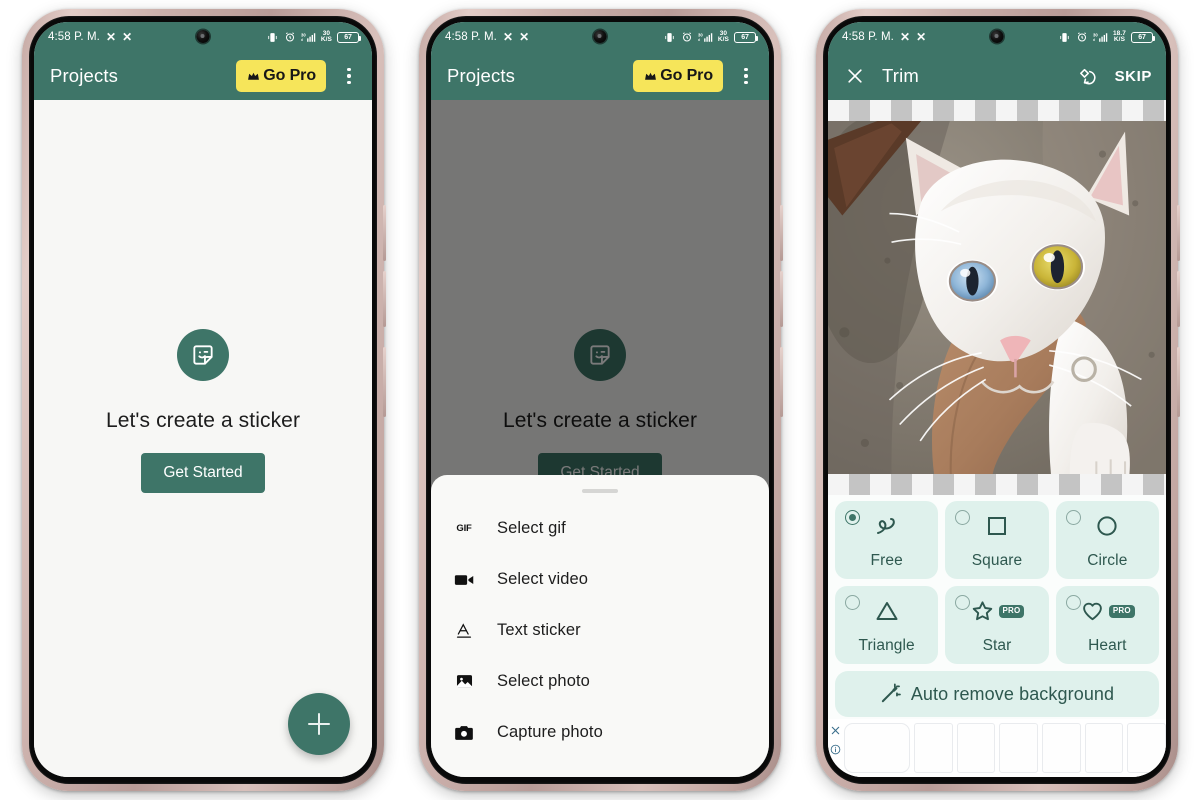 This screenshot has height=800, width=1200. I want to click on get-started-button: Get Started, so click(203, 472).